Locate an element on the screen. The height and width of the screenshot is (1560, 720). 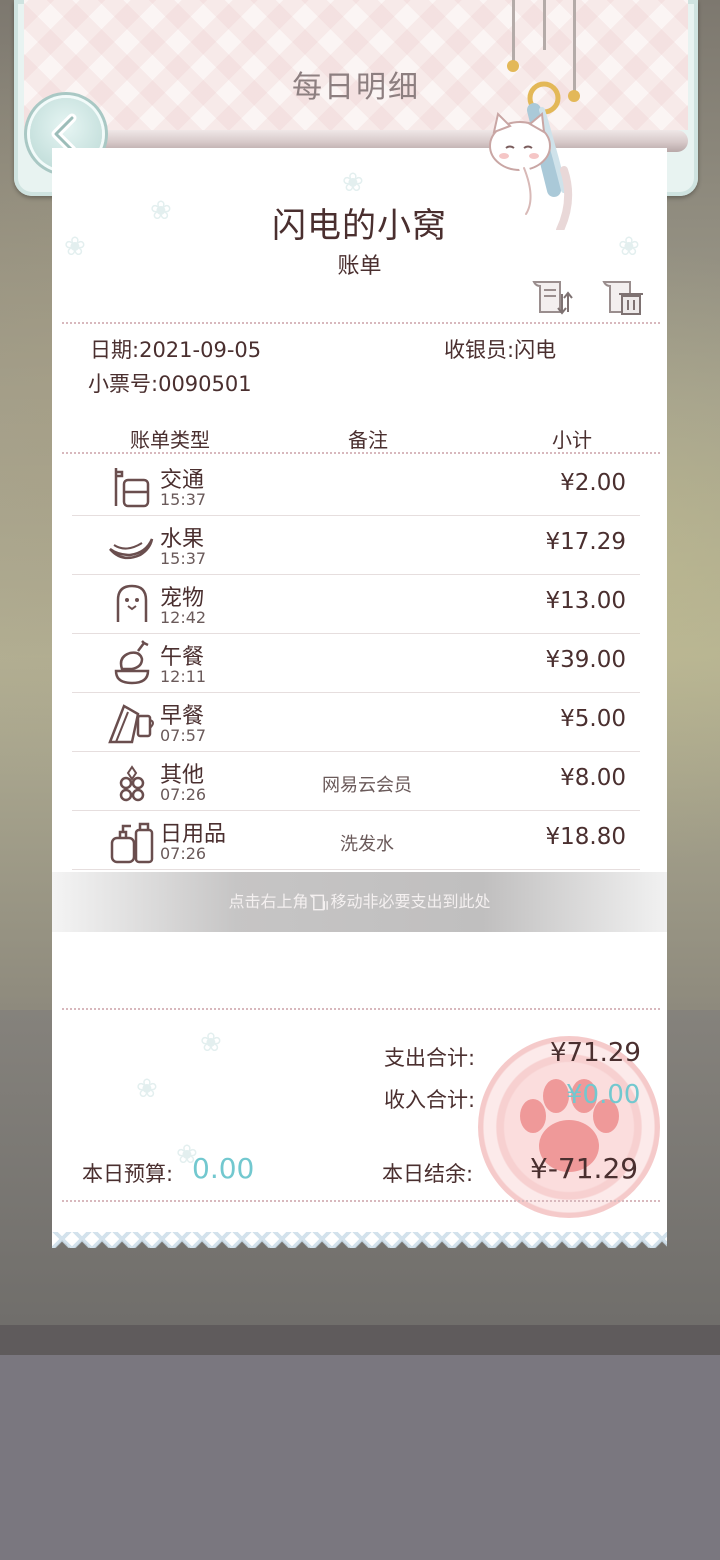
bill-row-breakfast: 早餐 07:57 ¥5.00 is located at coordinates (356, 722).